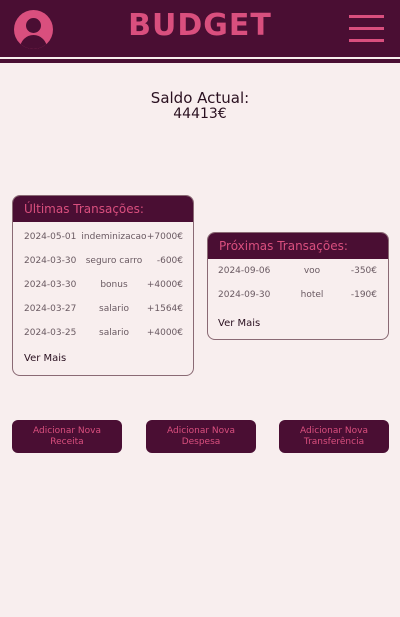 Image resolution: width=400 pixels, height=617 pixels. I want to click on transaction-row: 2024-03-30 seguro carro -600€, so click(103, 261).